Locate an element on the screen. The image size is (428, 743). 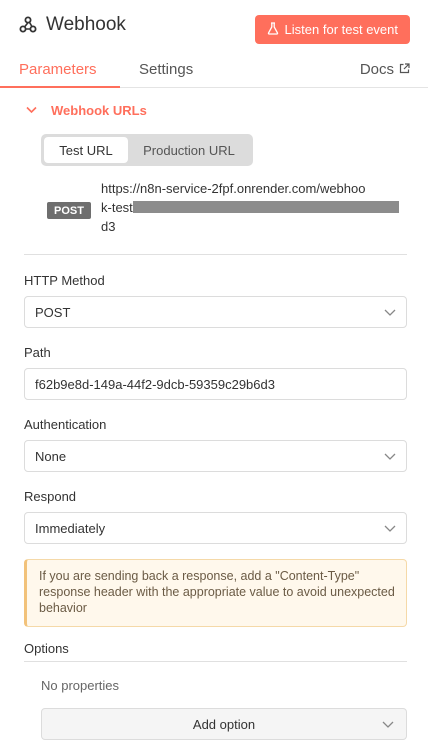
respond-select: Immediately is located at coordinates (215, 528).